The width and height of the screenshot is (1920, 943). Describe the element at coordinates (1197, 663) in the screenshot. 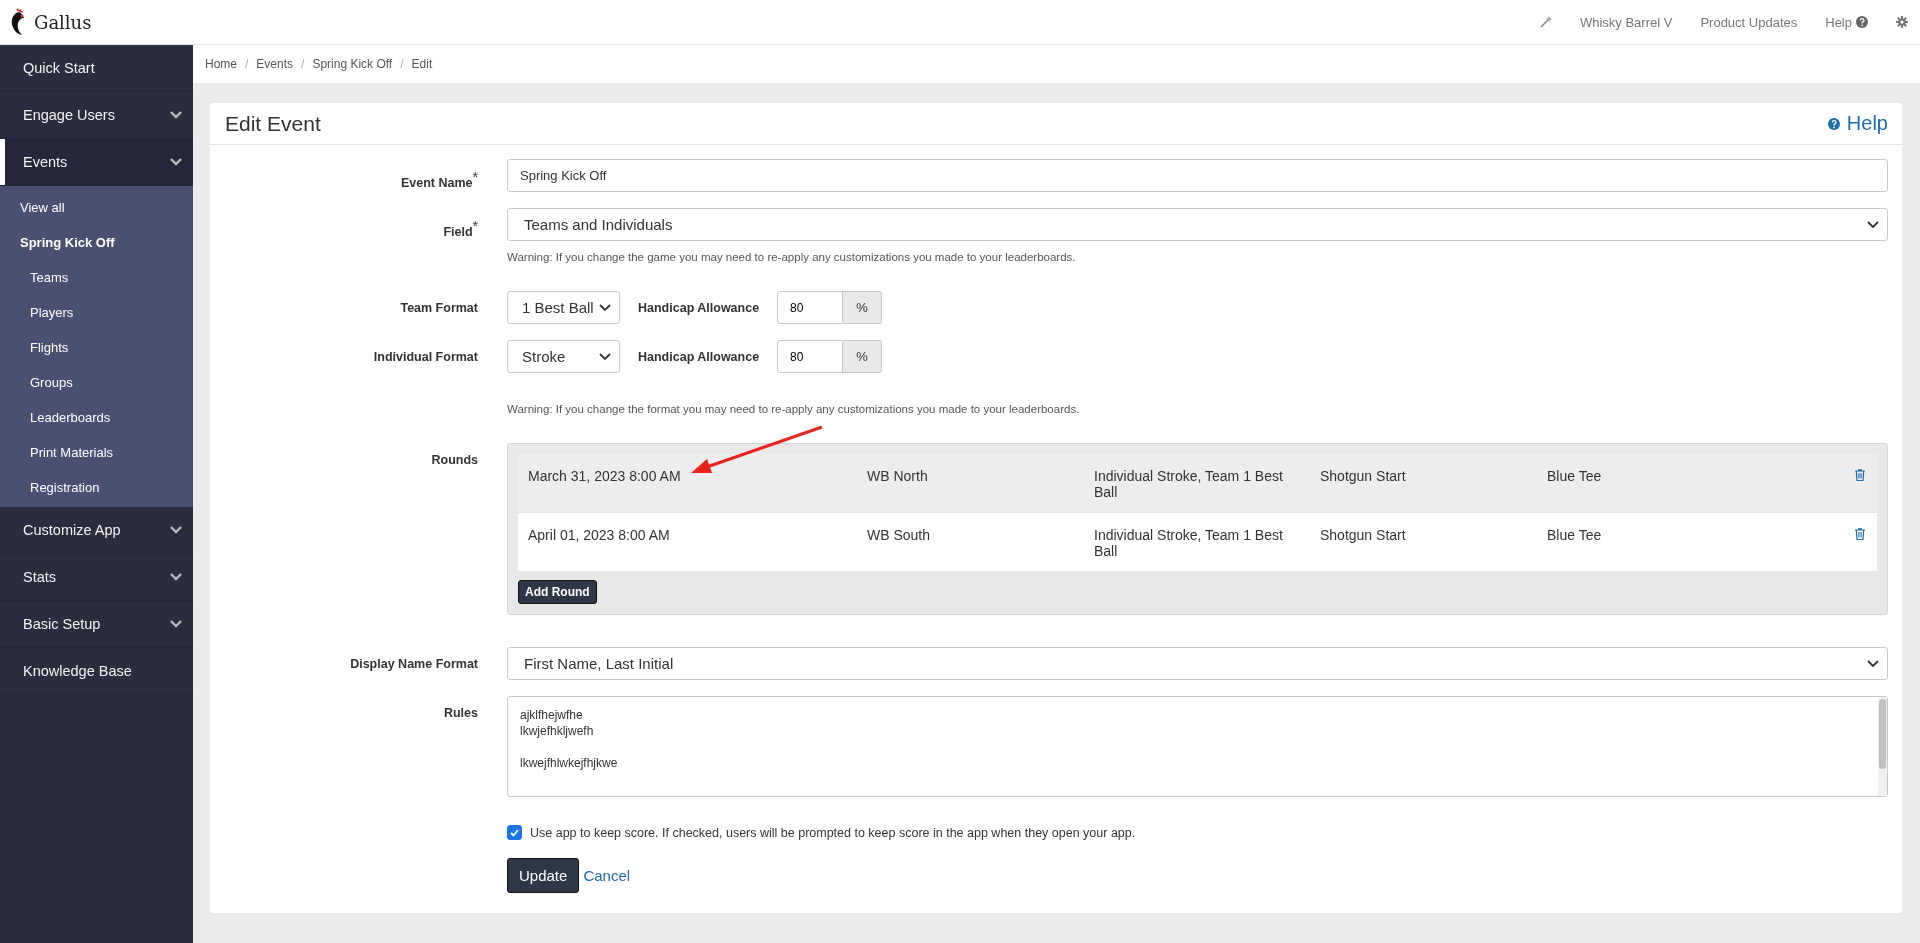

I see `select-field: First Name, Last Initial` at that location.